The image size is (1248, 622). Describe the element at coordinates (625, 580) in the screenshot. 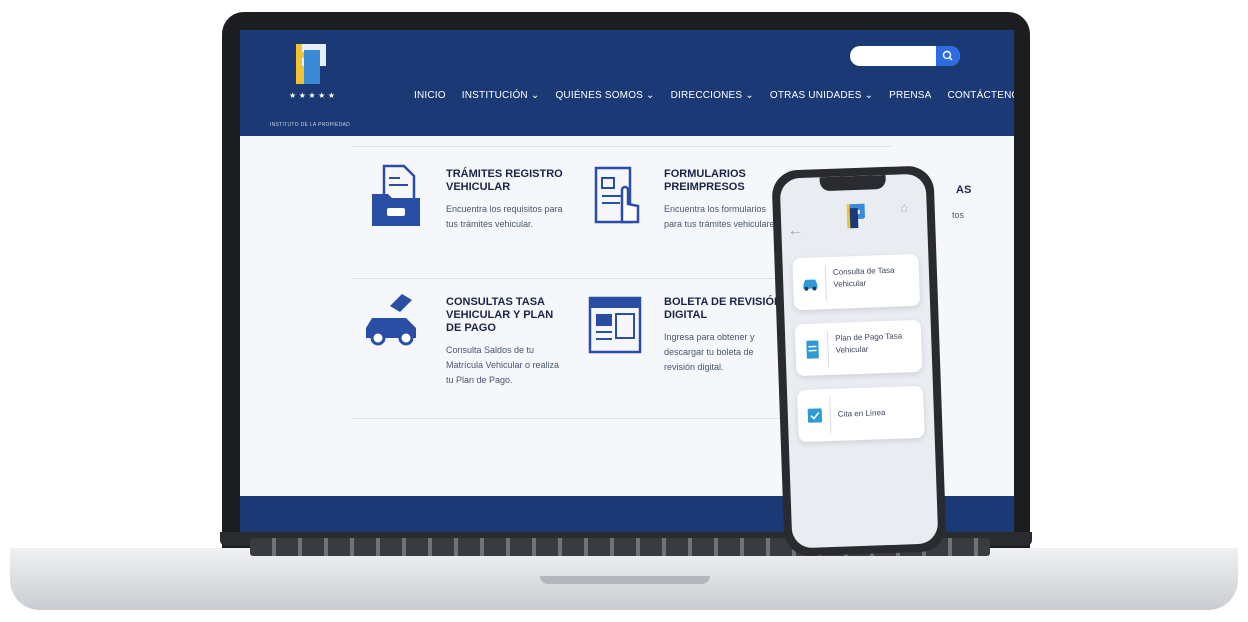

I see `laptop-opening-notch` at that location.